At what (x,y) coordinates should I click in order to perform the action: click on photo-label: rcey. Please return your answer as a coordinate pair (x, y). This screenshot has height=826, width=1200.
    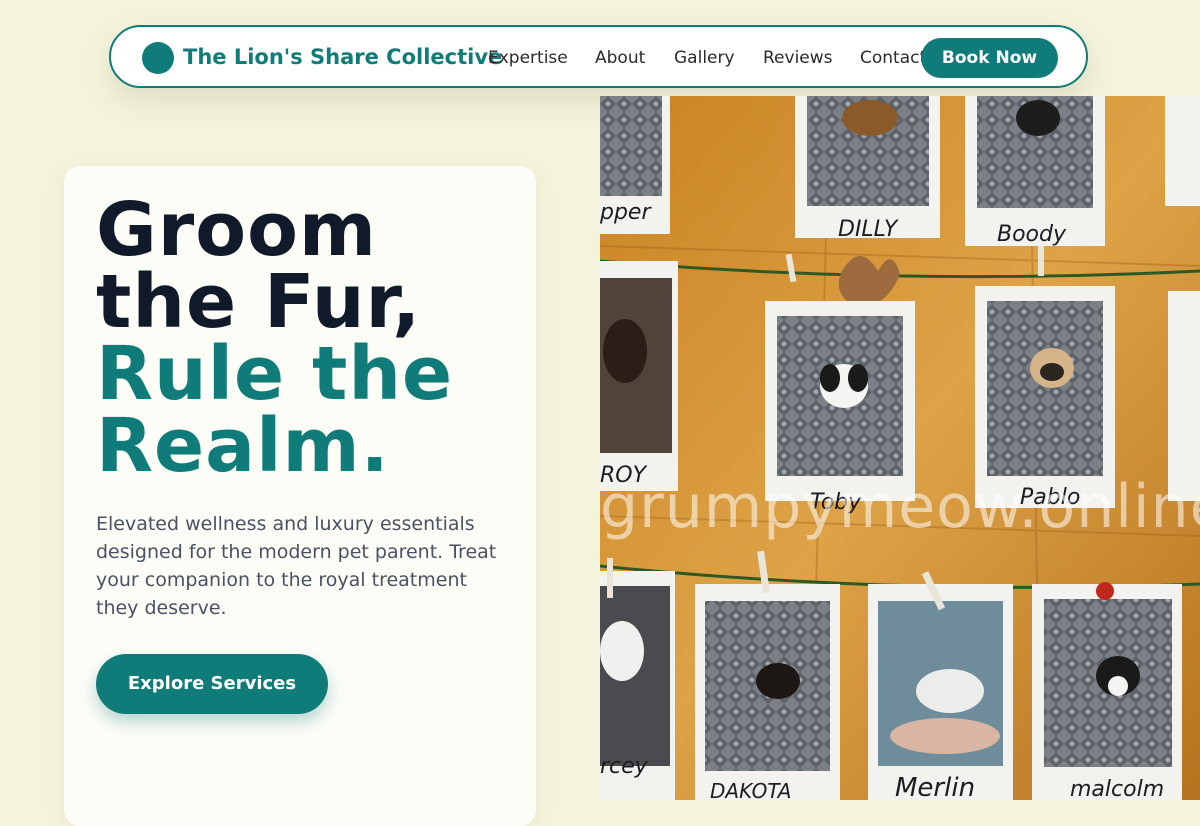
    Looking at the image, I should click on (624, 766).